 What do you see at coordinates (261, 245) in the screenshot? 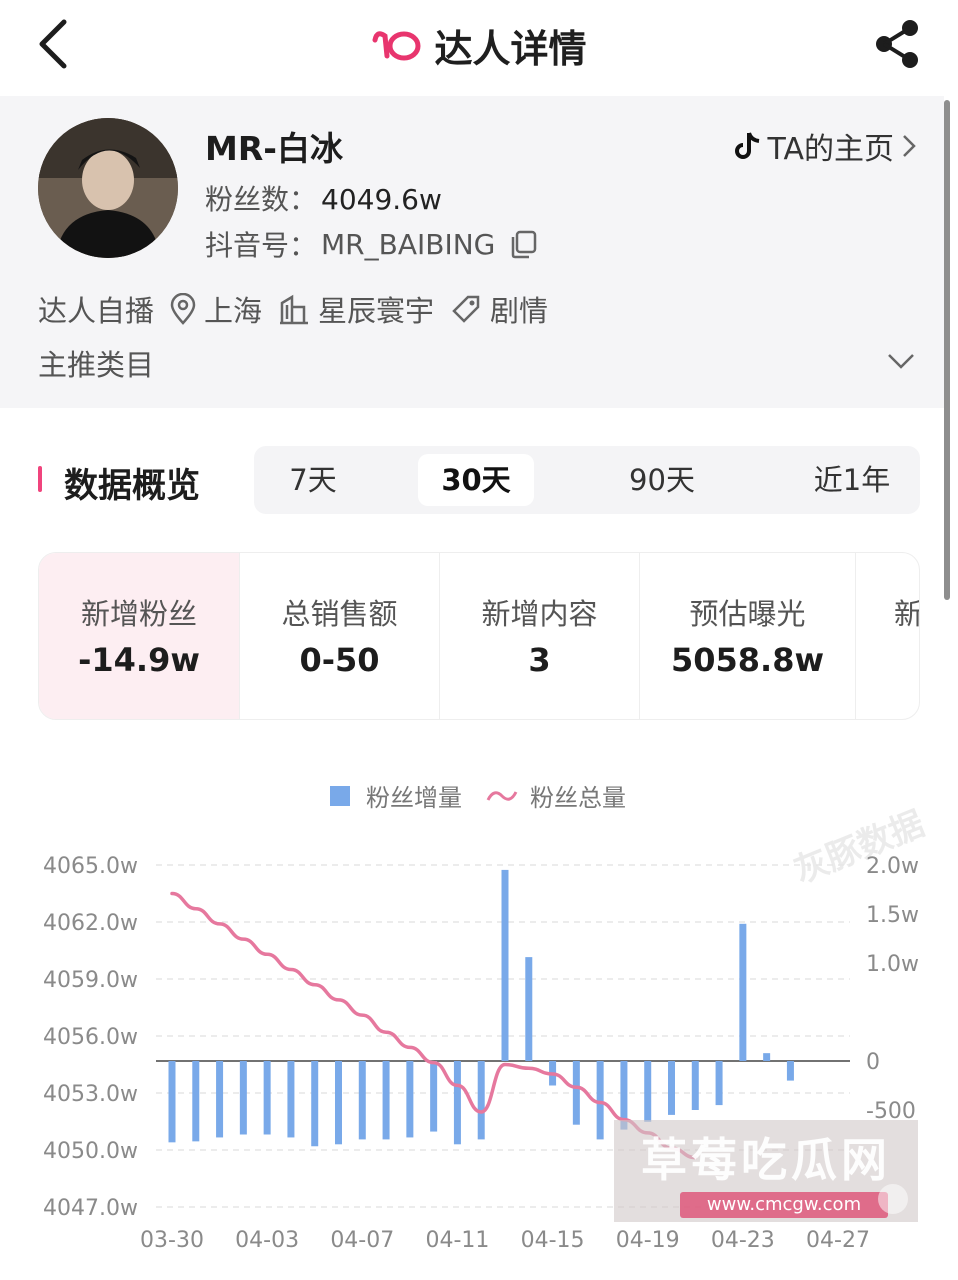
I see `douyin-label: 抖音号：` at bounding box center [261, 245].